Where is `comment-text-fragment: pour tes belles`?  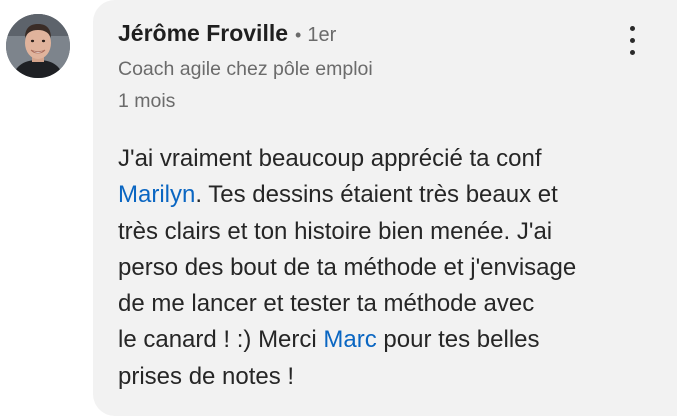
comment-text-fragment: pour tes belles is located at coordinates (458, 340).